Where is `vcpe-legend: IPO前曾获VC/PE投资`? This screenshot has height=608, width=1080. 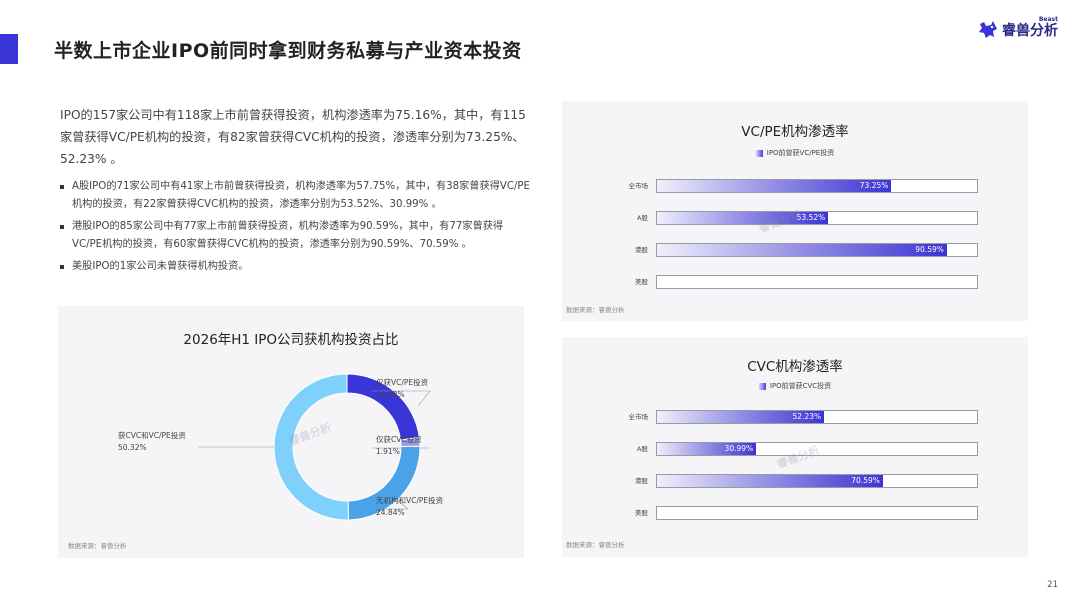
vcpe-legend: IPO前曾获VC/PE投资 is located at coordinates (795, 153).